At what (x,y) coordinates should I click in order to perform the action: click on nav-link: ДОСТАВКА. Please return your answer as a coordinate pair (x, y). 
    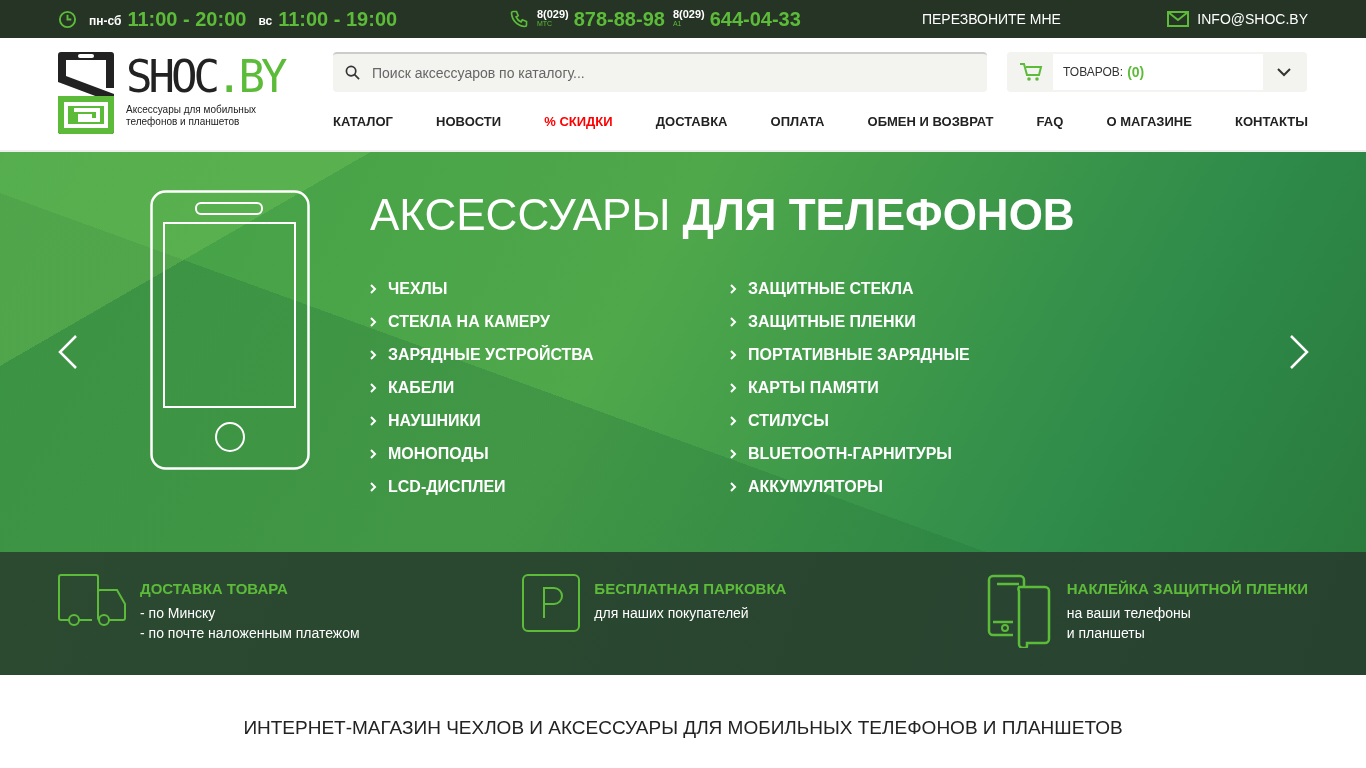
    Looking at the image, I should click on (691, 121).